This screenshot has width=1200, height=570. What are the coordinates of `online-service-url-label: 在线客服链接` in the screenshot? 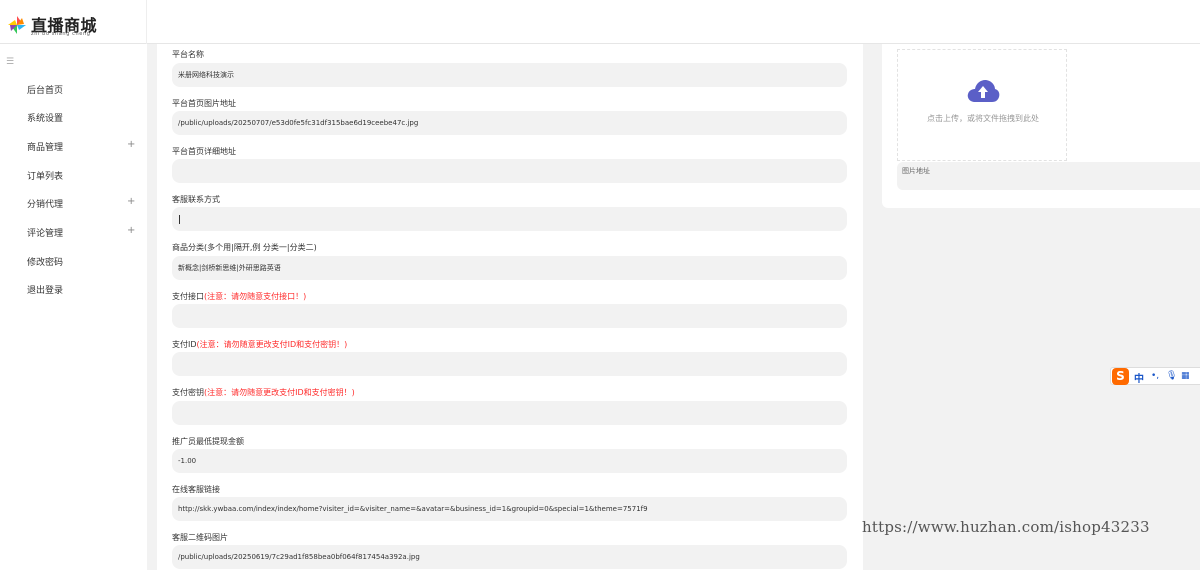 It's located at (196, 489).